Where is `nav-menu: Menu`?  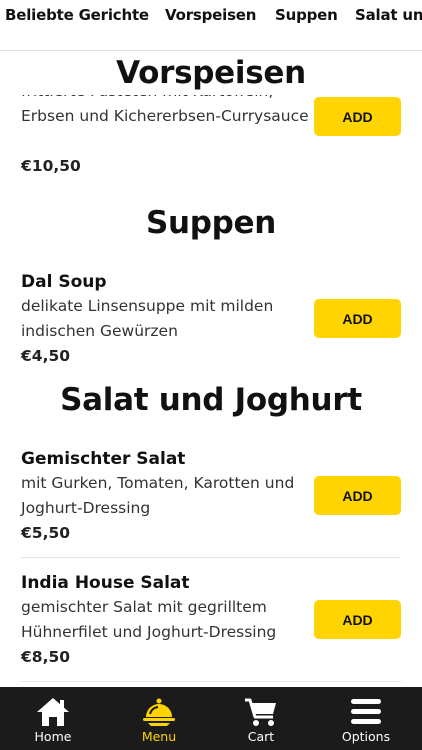
nav-menu: Menu is located at coordinates (159, 718).